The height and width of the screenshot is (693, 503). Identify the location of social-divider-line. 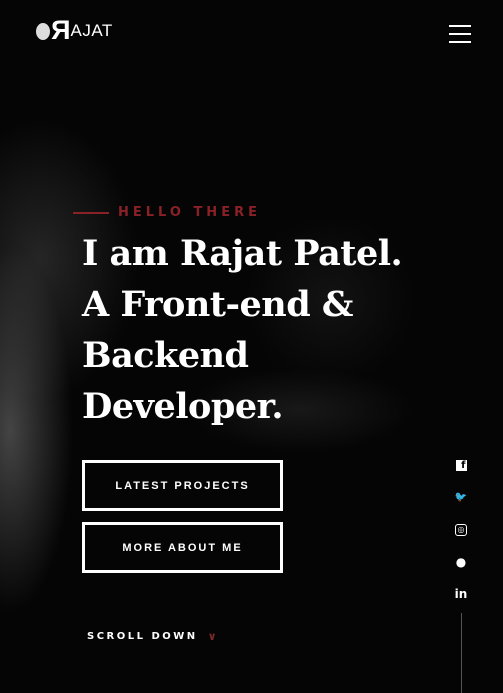
(461, 653).